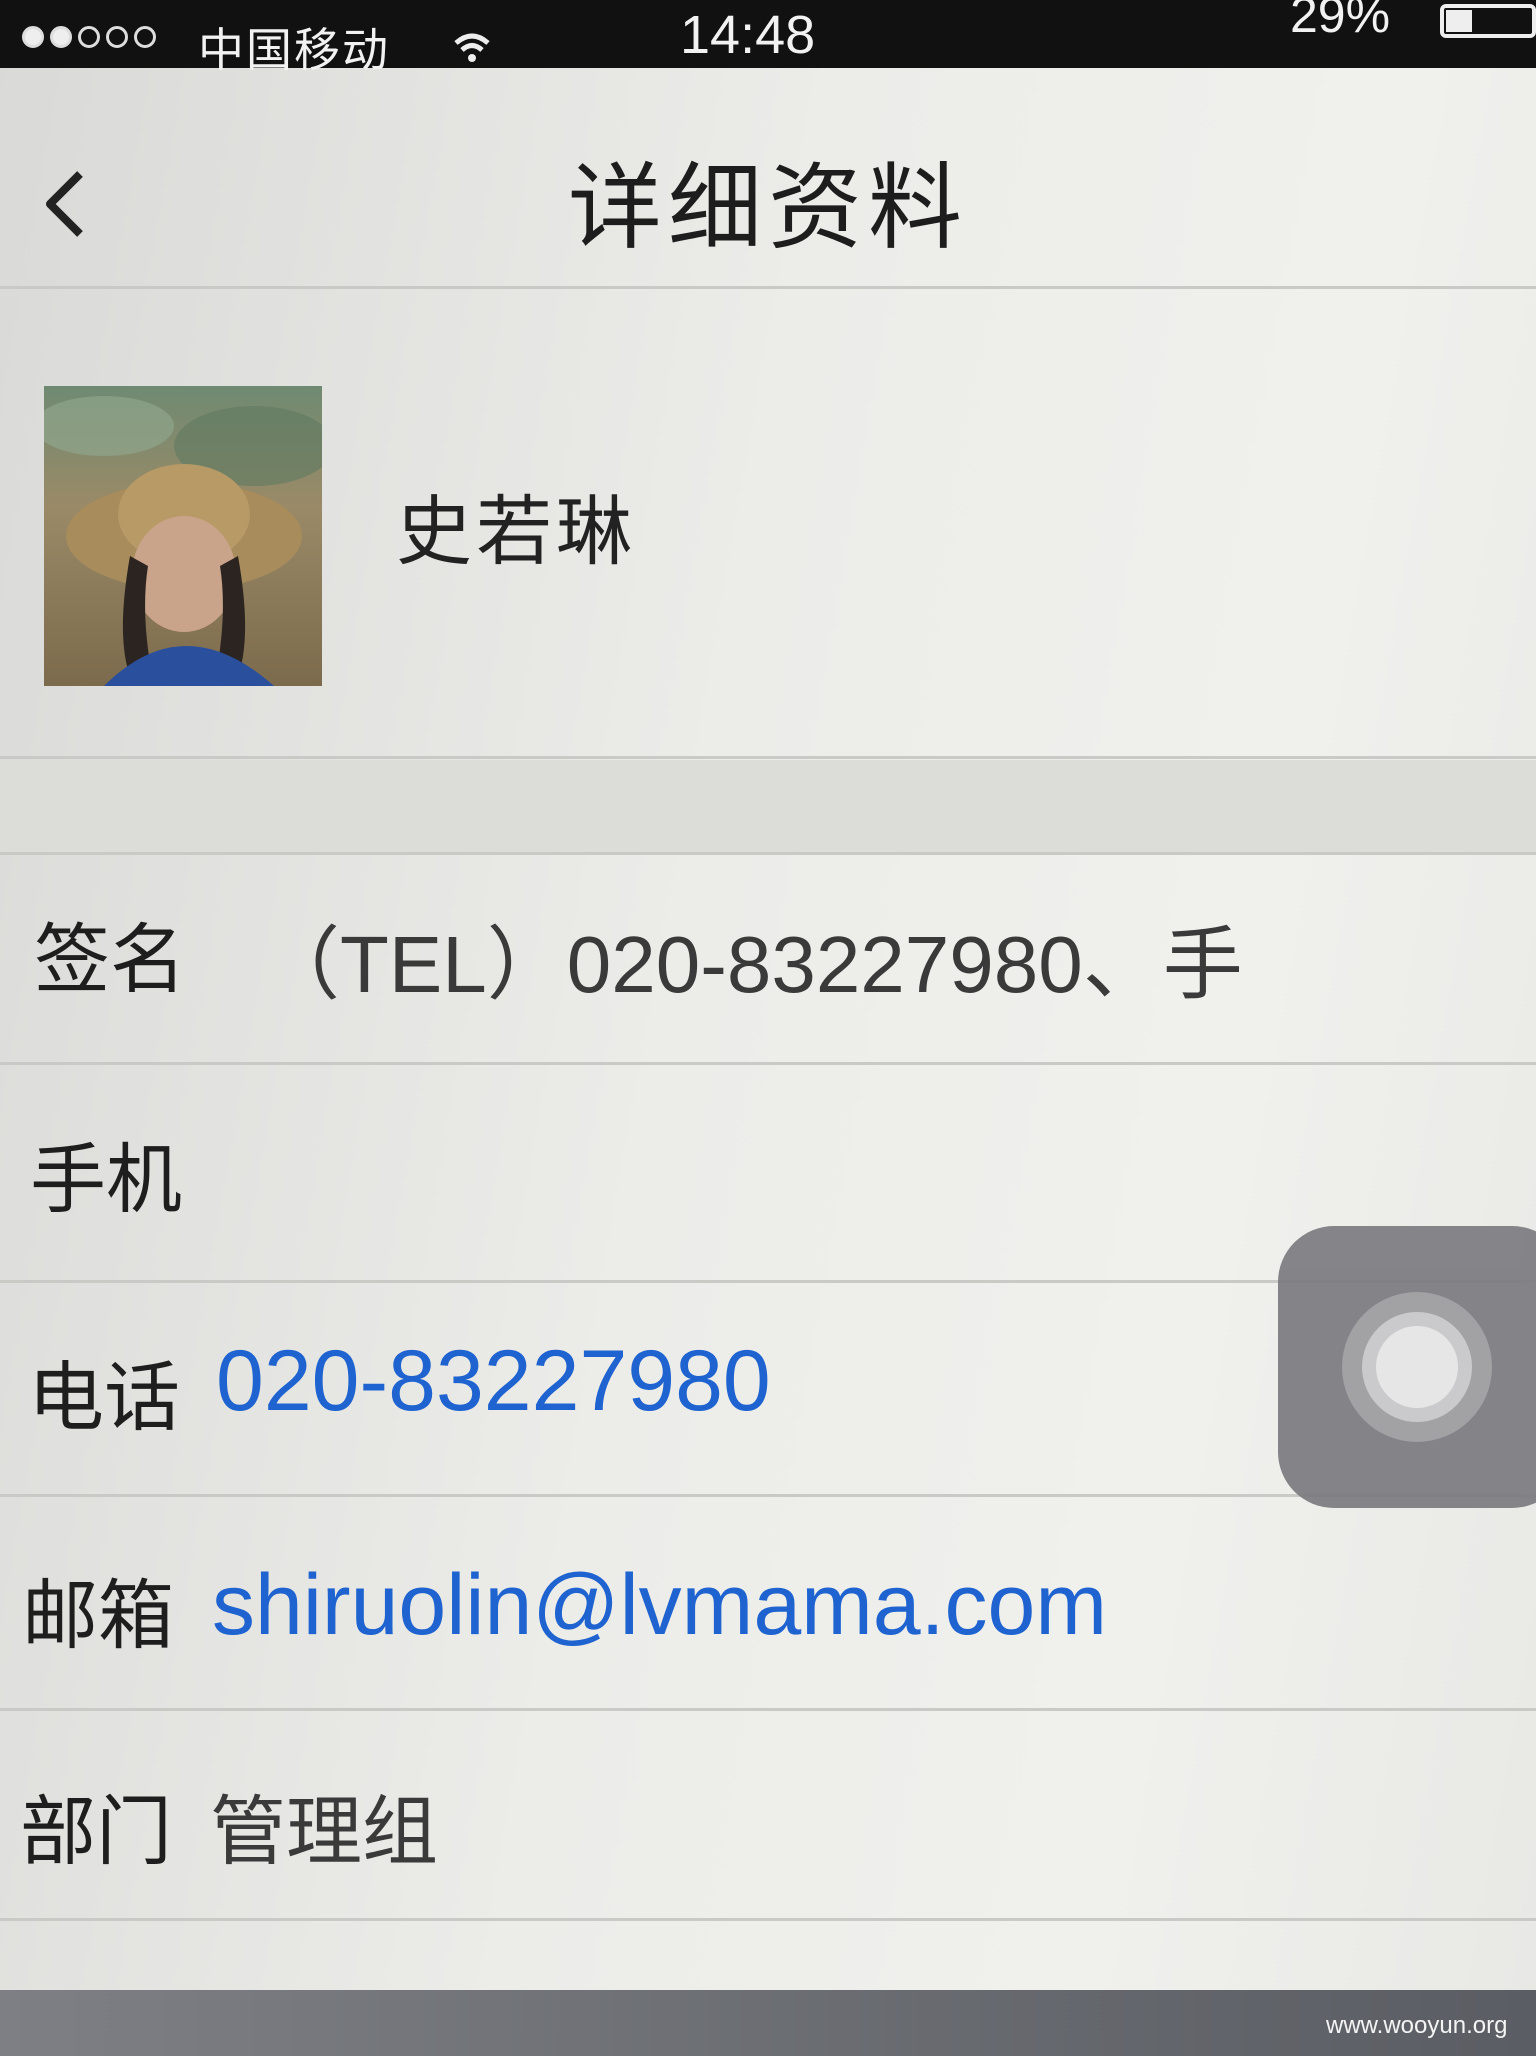 The width and height of the screenshot is (1536, 2056). What do you see at coordinates (110, 959) in the screenshot?
I see `signature-label: 签名` at bounding box center [110, 959].